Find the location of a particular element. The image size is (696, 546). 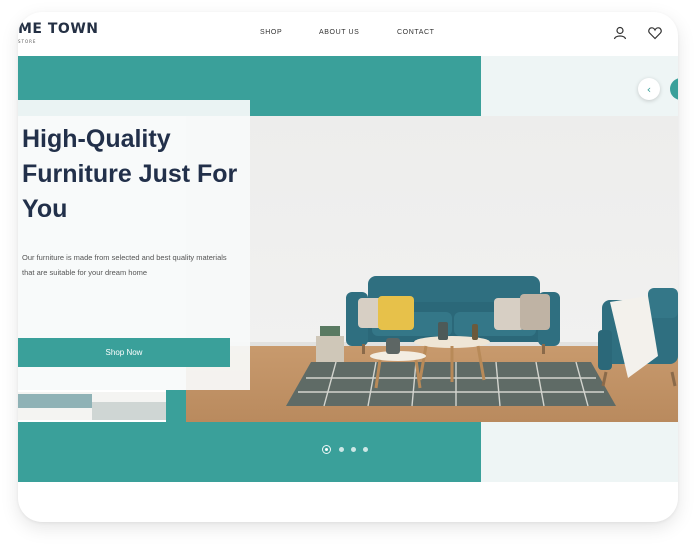

teal-band-bottom is located at coordinates (249, 452).